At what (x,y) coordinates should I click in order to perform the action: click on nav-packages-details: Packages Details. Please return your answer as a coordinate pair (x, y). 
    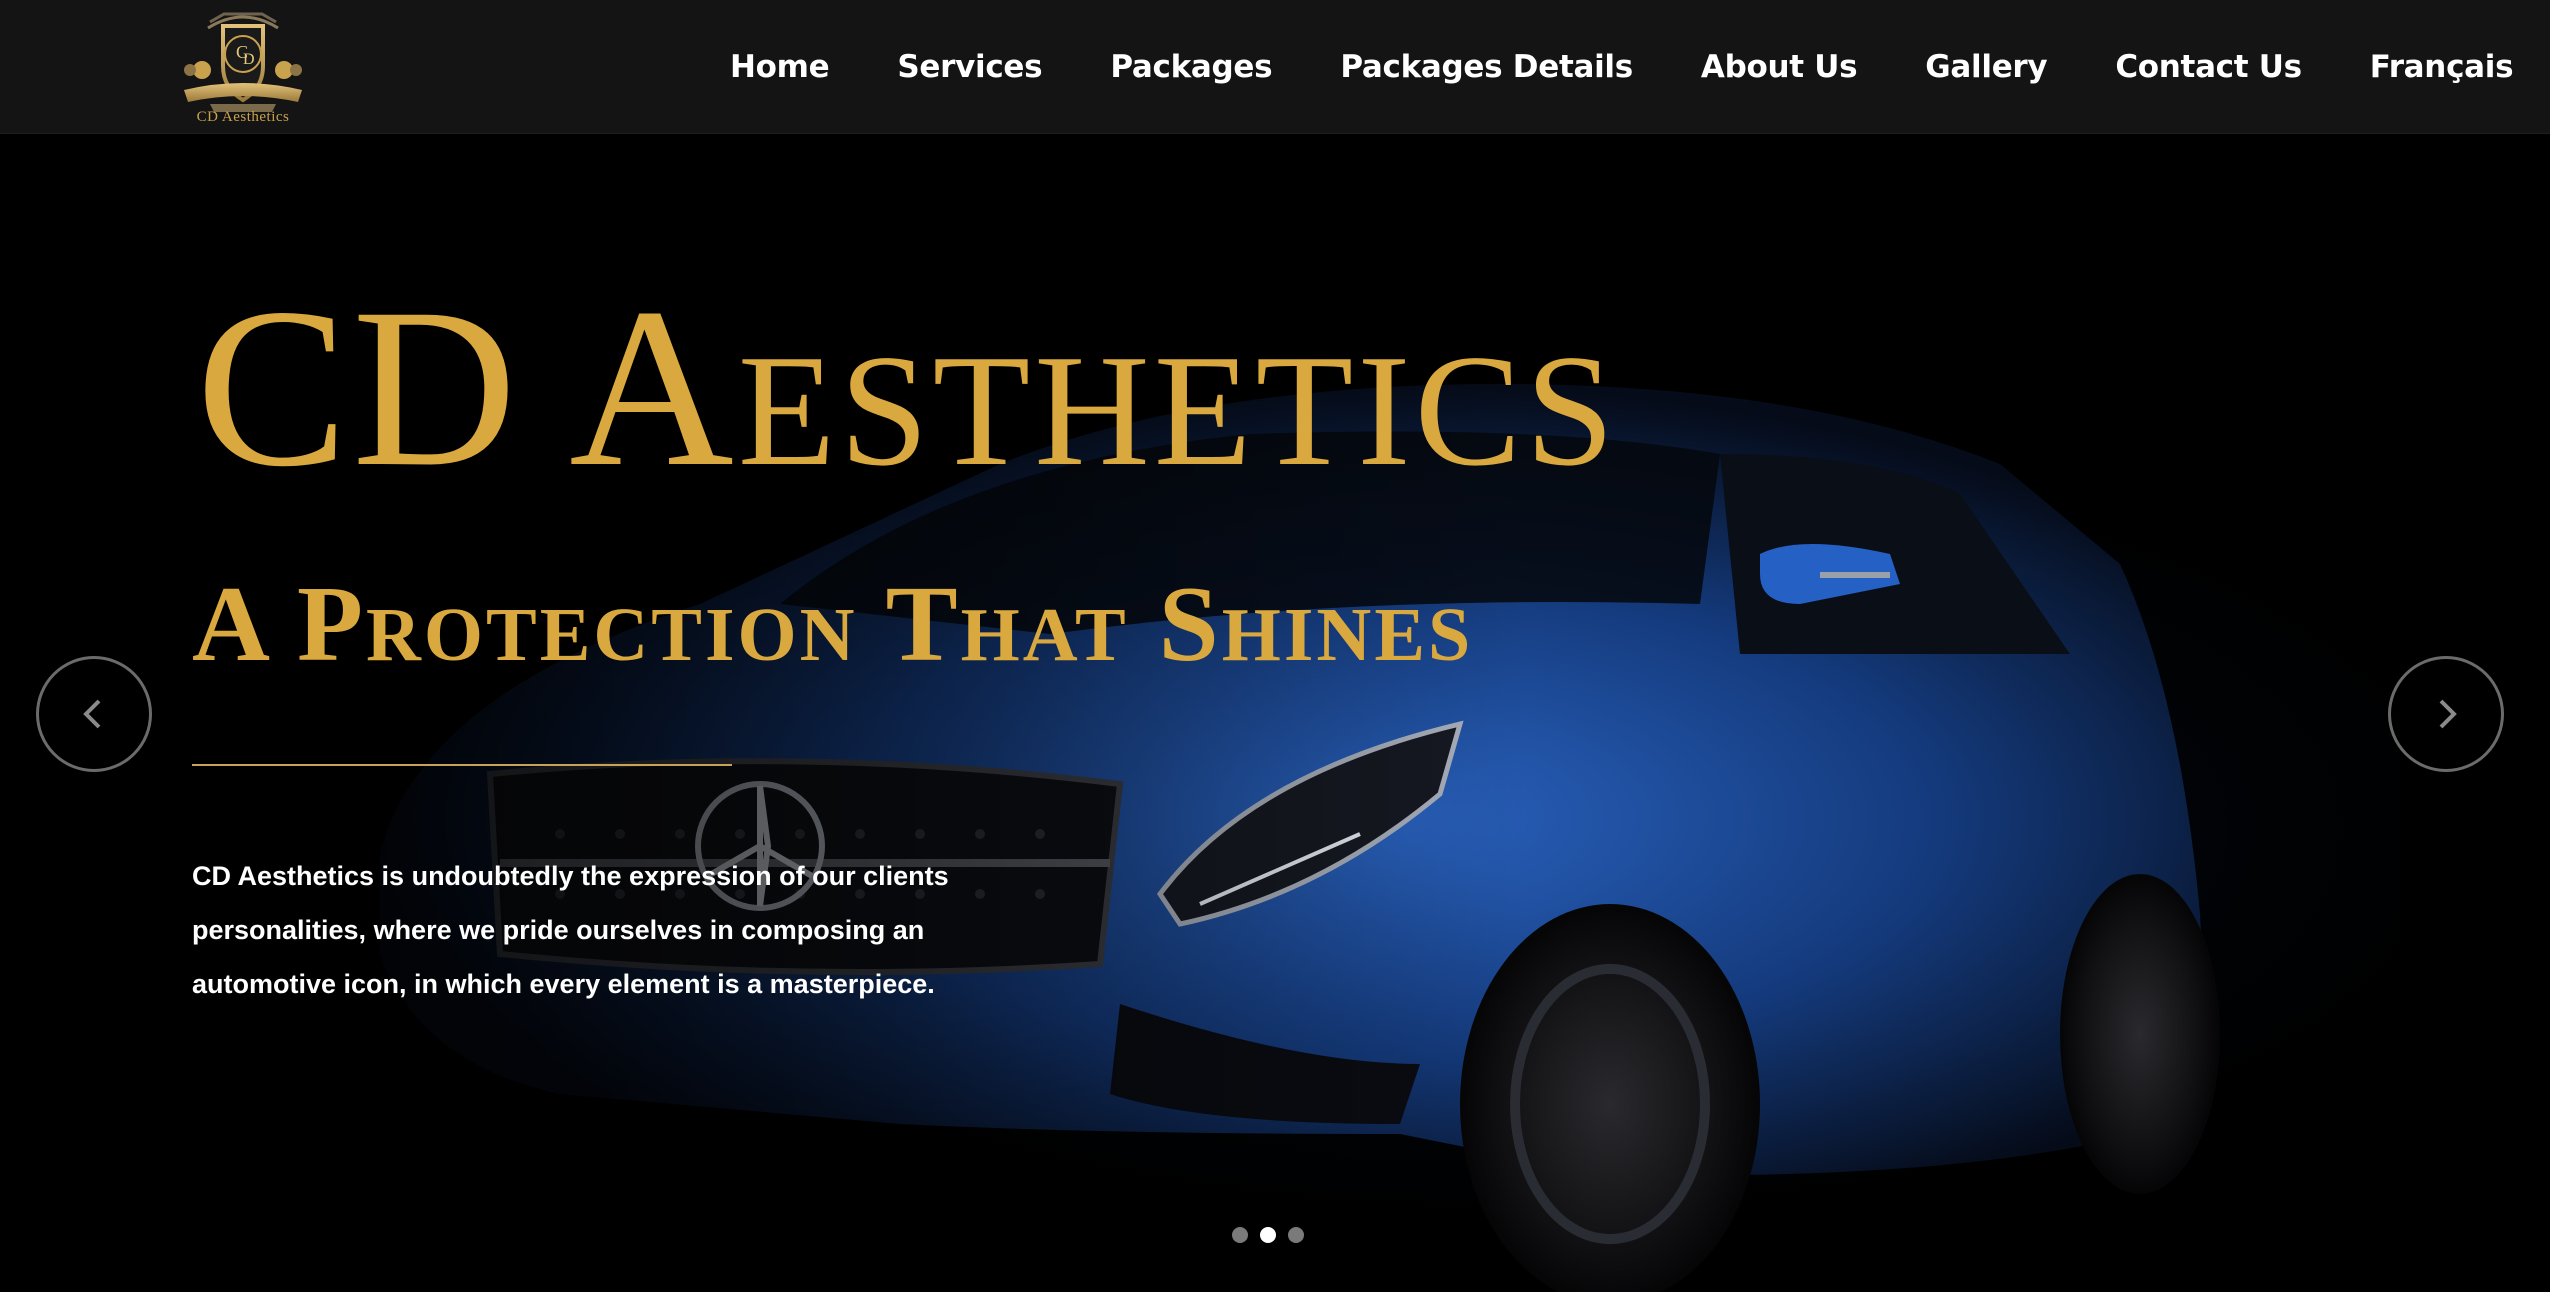
    Looking at the image, I should click on (1486, 67).